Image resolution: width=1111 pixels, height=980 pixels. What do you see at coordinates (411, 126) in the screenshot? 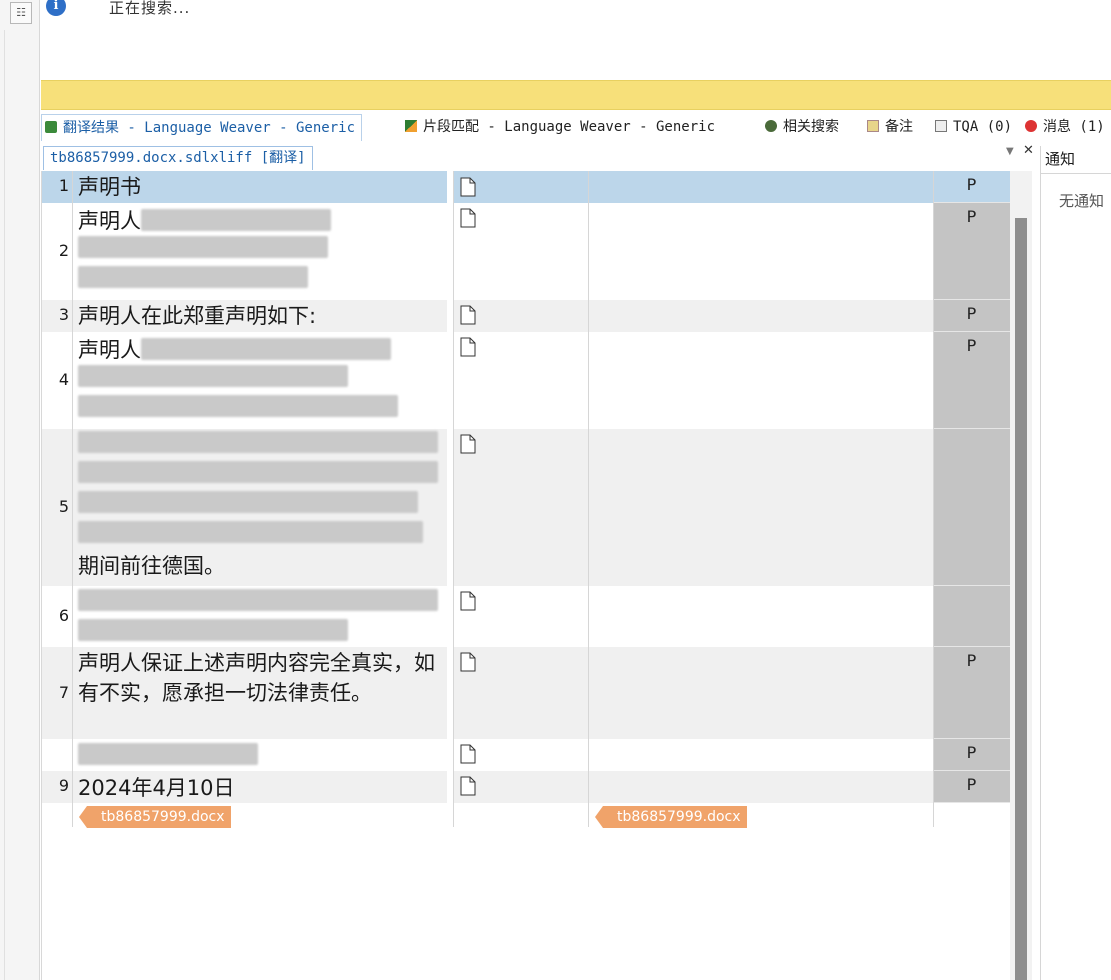
I see `fragment-match-icon` at bounding box center [411, 126].